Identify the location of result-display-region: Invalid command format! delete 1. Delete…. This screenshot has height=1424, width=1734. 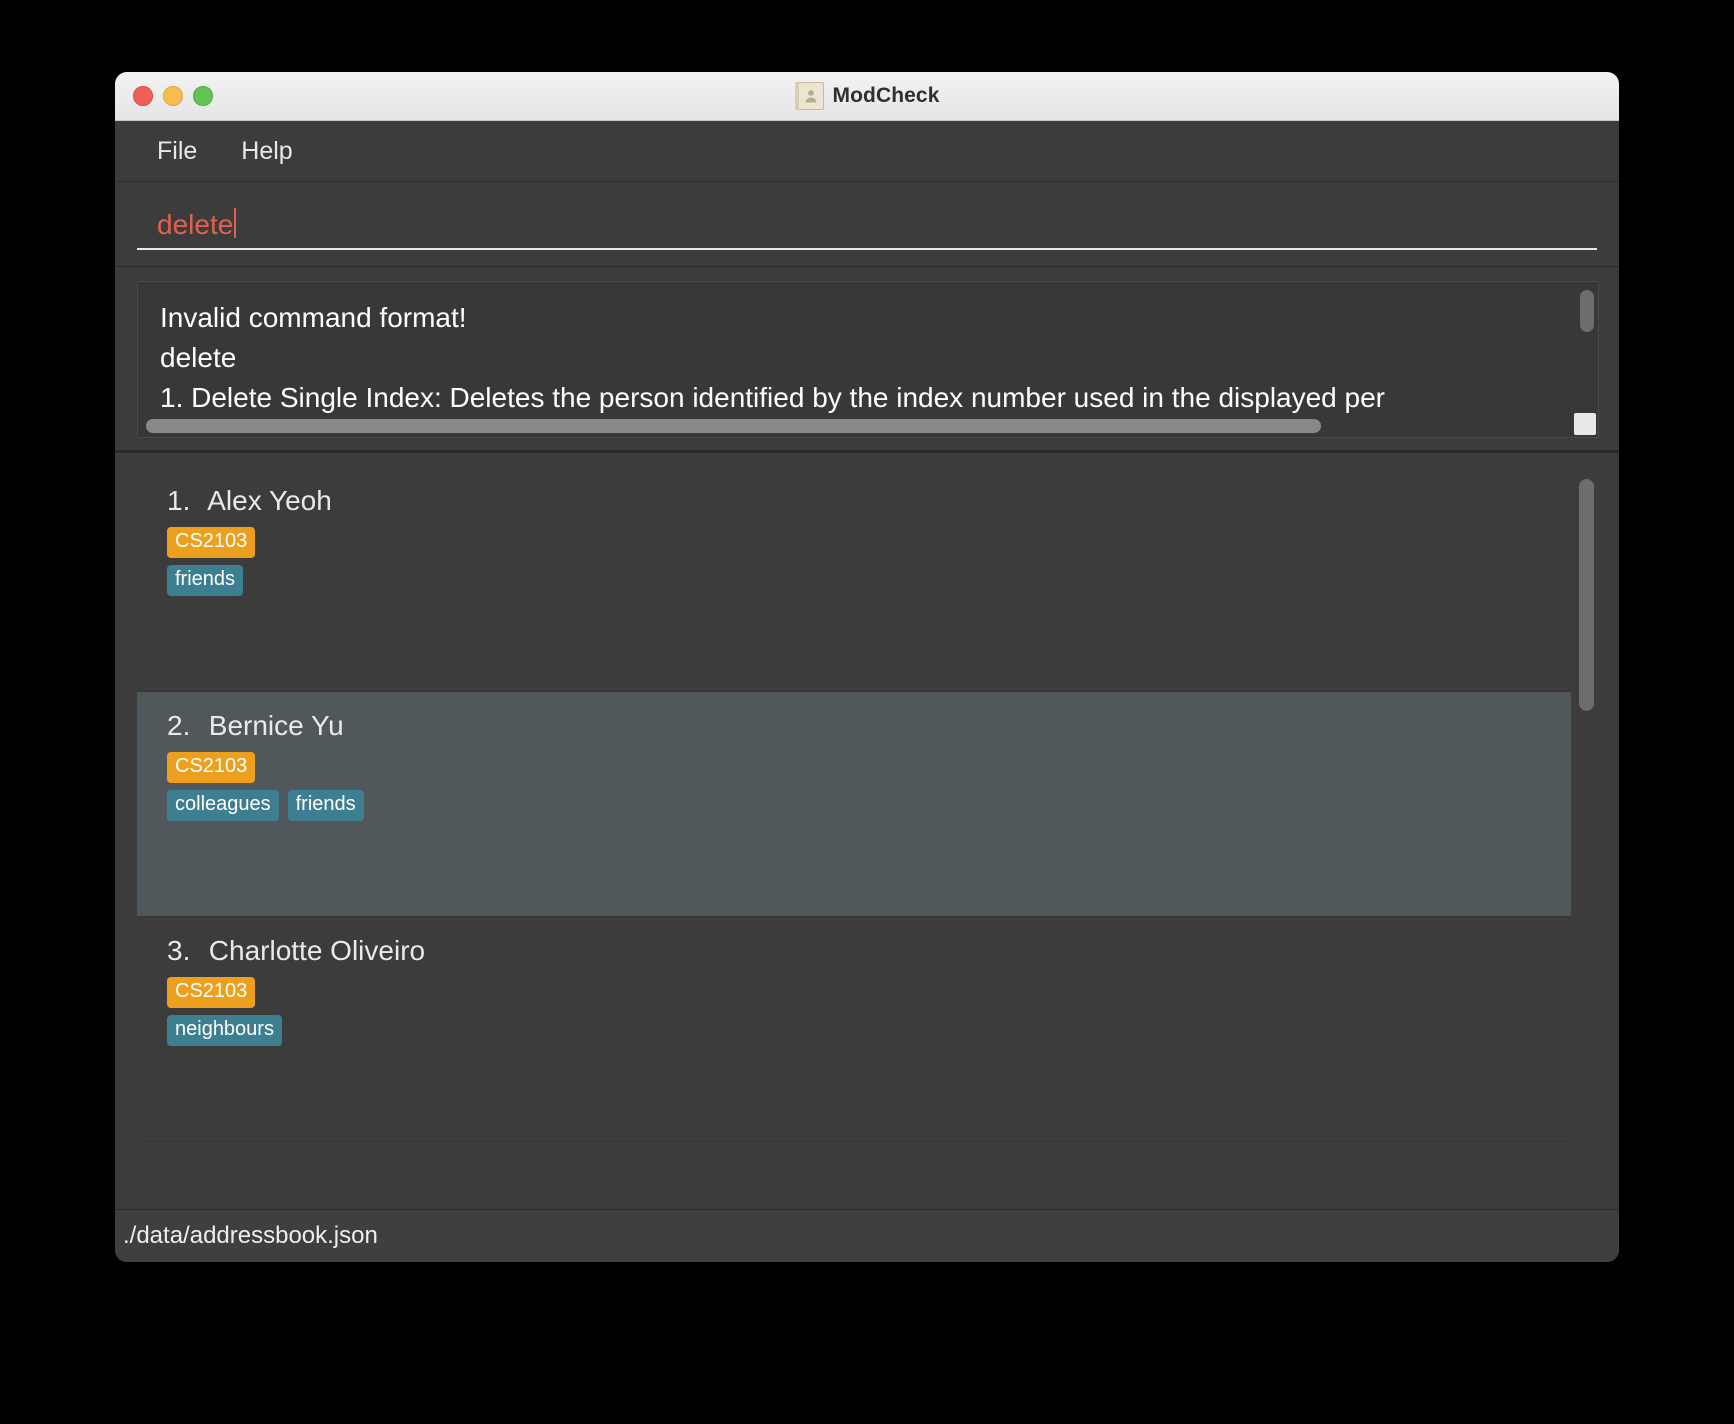
(867, 360).